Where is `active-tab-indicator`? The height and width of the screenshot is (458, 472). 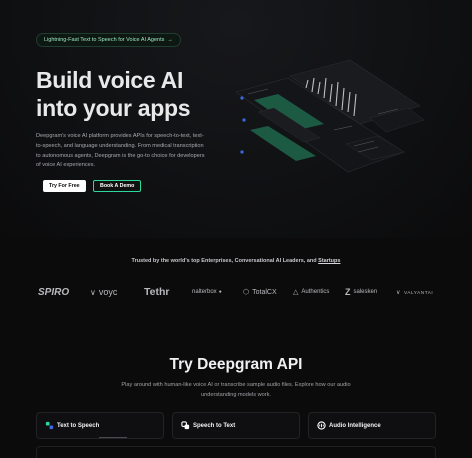 active-tab-indicator is located at coordinates (113, 437).